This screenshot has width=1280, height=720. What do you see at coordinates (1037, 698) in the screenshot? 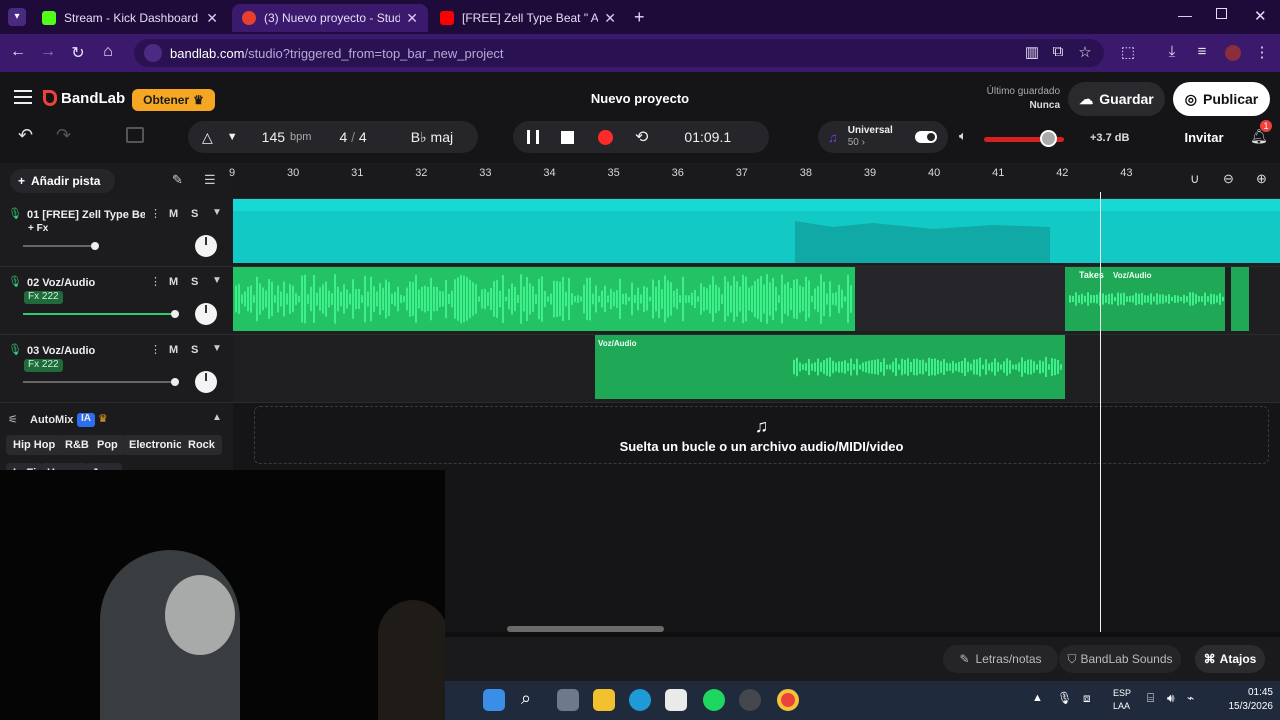
I see `tray-chevron-up-icon: ▲` at bounding box center [1037, 698].